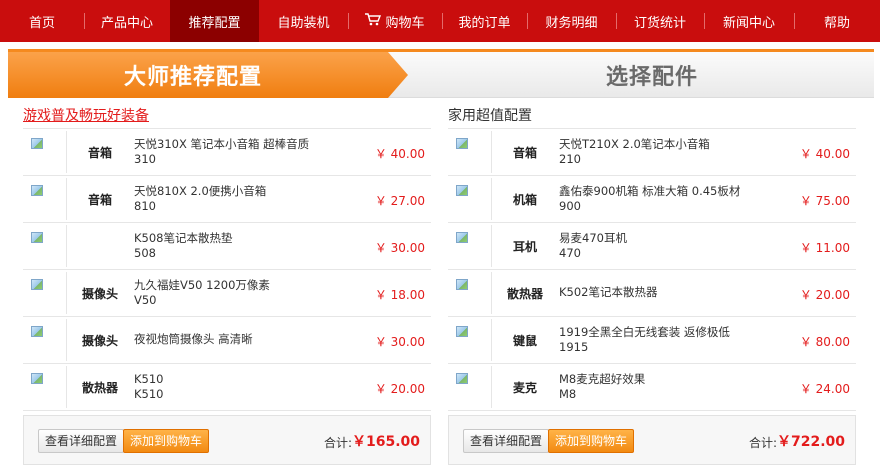 The image size is (880, 471). I want to click on part-price: ￥ 75.00, so click(824, 201).